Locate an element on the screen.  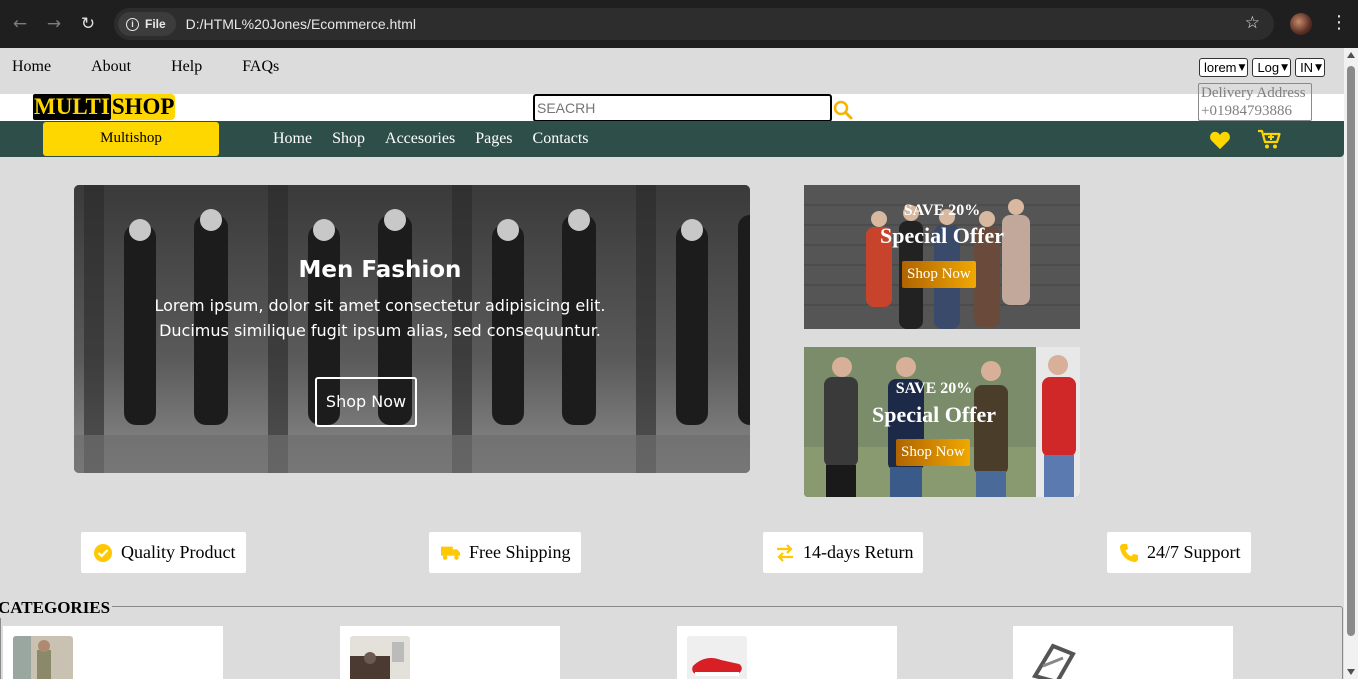
offer-2-save: SAVE 20% is located at coordinates (934, 388).